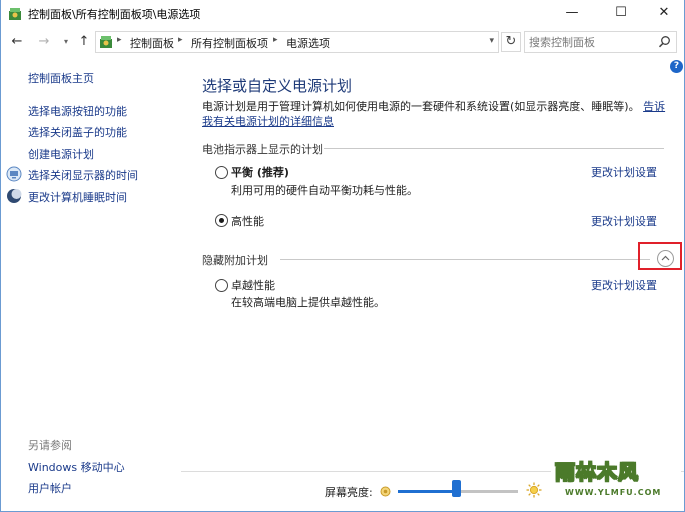 This screenshot has width=685, height=512. Describe the element at coordinates (491, 41) in the screenshot. I see `address-dropdown-chevron-icon: ▾` at that location.